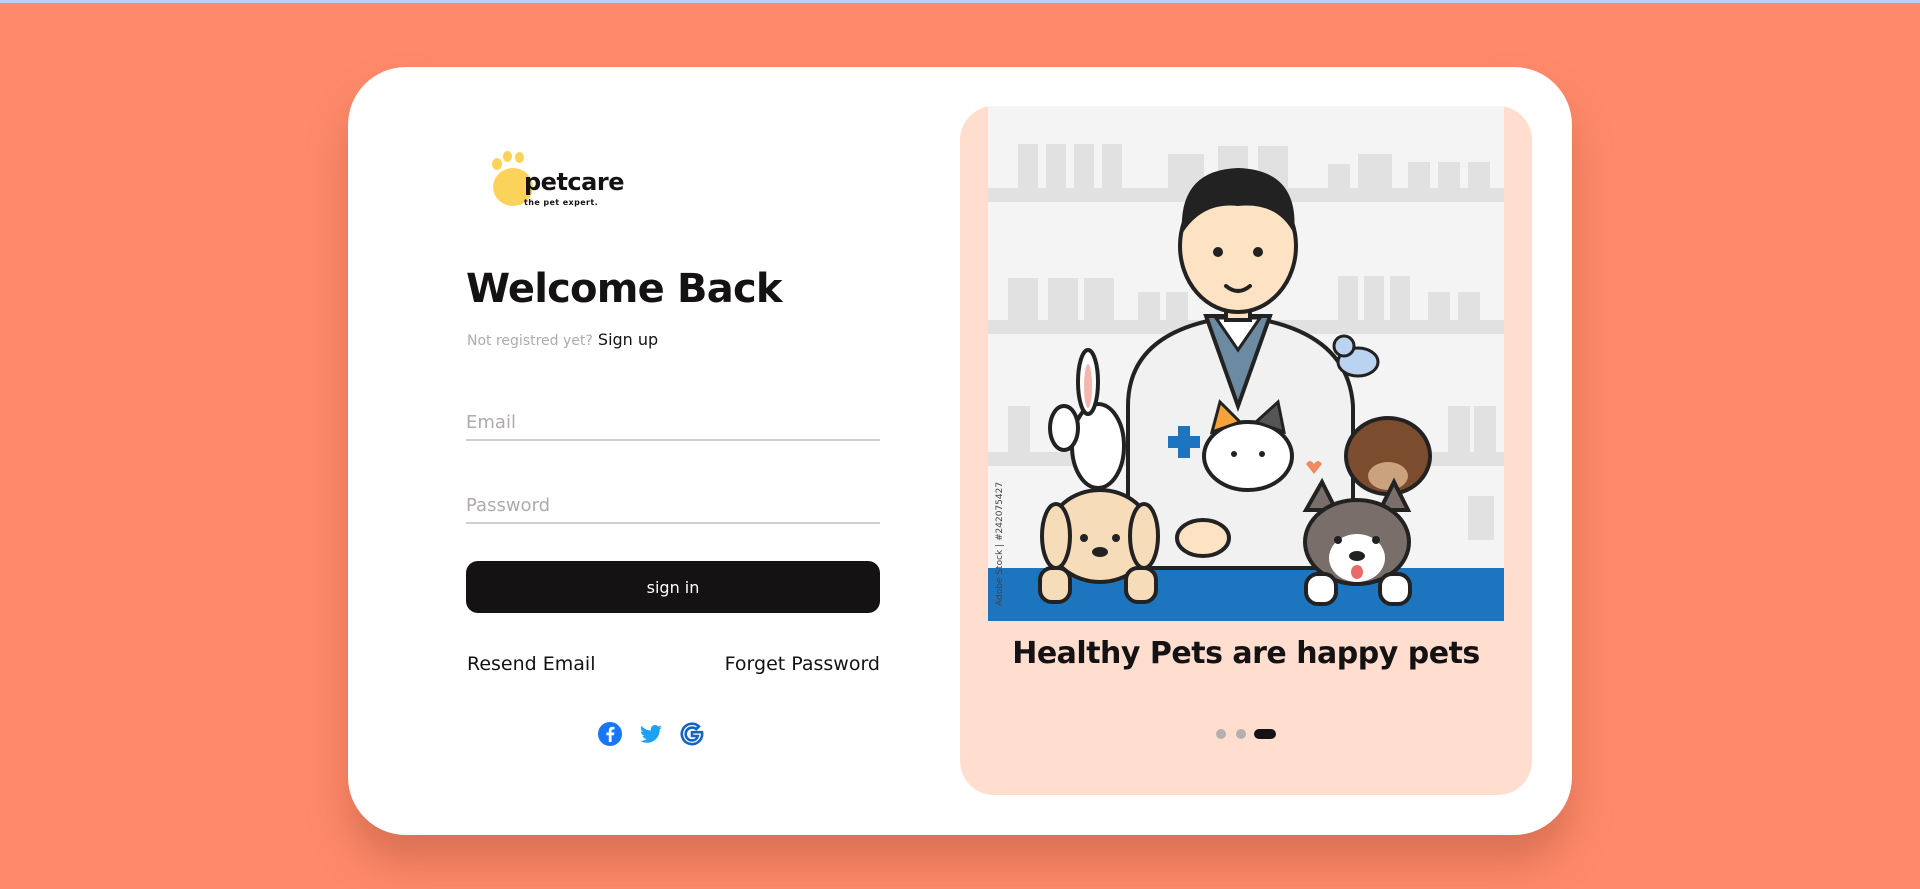 Image resolution: width=1920 pixels, height=889 pixels. What do you see at coordinates (574, 182) in the screenshot?
I see `brand-name: petcare` at bounding box center [574, 182].